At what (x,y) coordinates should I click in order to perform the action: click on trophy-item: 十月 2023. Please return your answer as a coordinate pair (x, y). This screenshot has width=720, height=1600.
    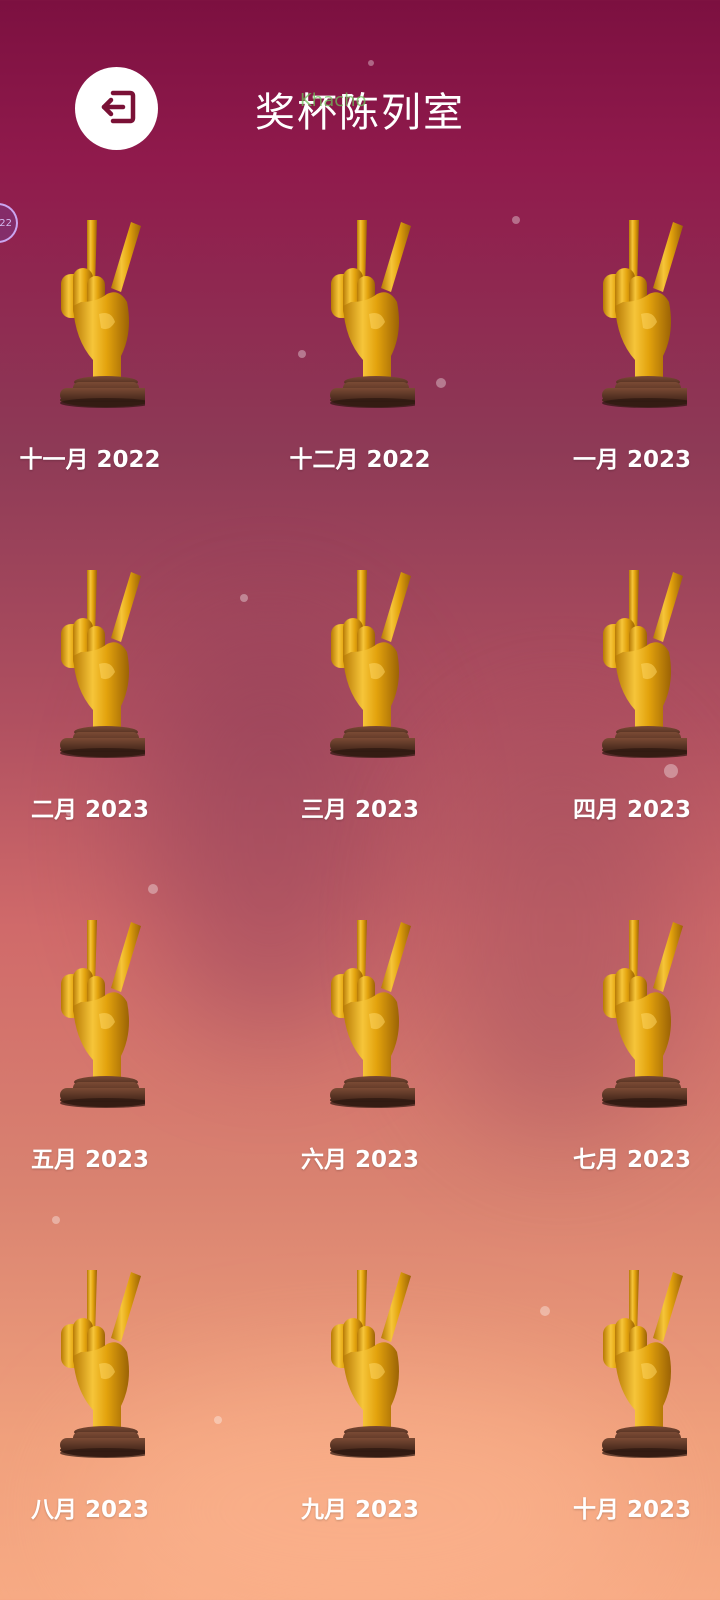
    Looking at the image, I should click on (626, 1400).